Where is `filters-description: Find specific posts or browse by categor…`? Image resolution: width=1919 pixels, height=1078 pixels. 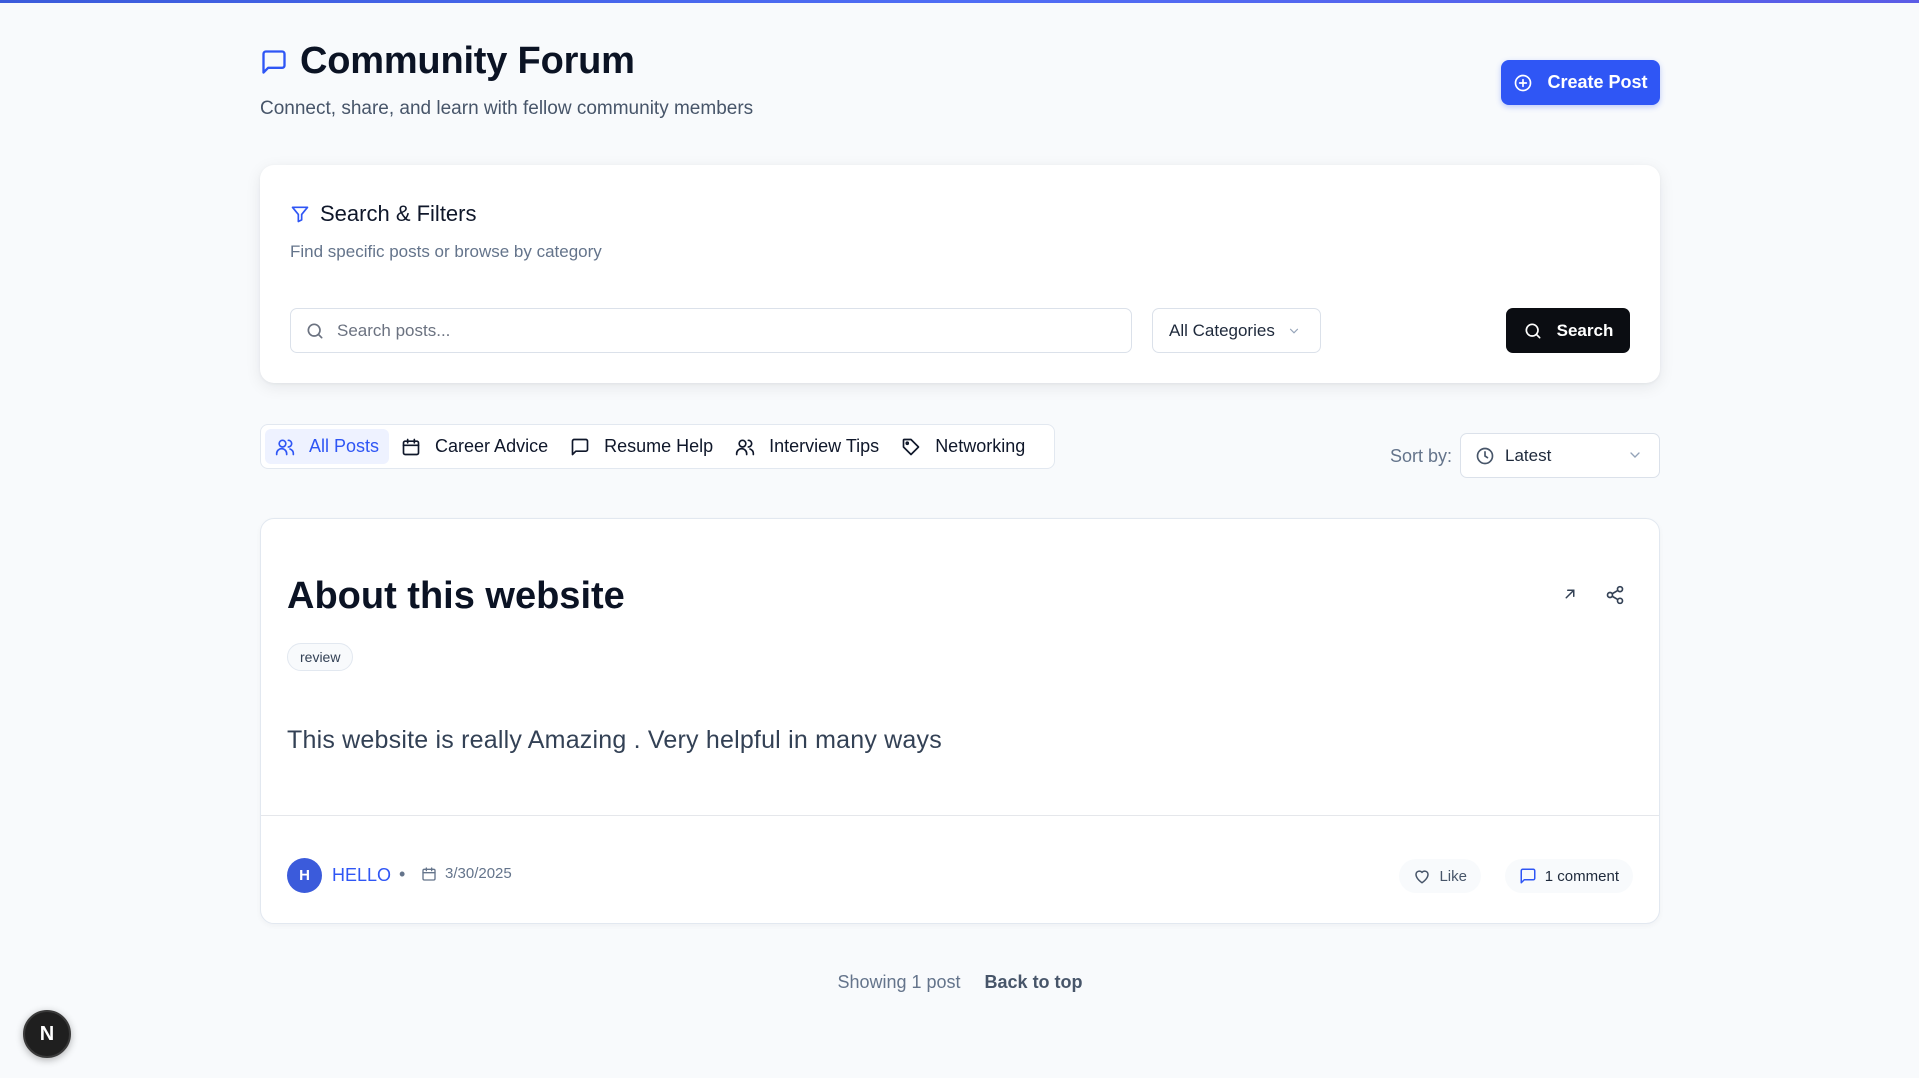
filters-description: Find specific posts or browse by categor… is located at coordinates (446, 251).